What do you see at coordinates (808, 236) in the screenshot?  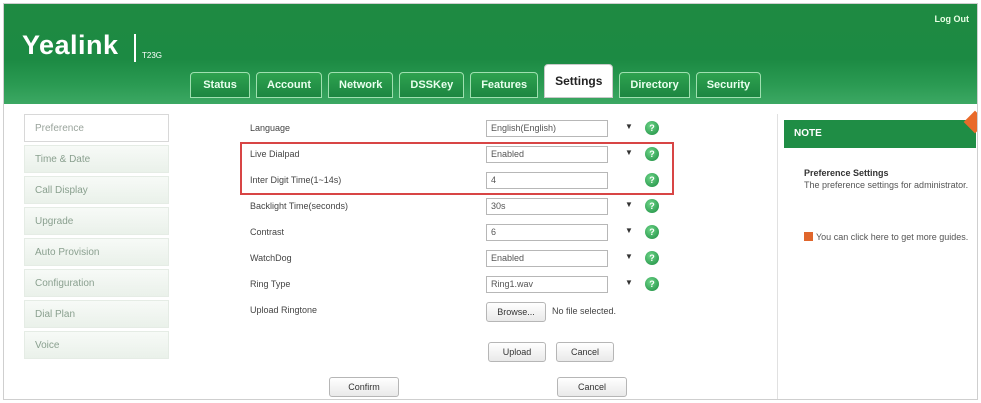 I see `book-icon` at bounding box center [808, 236].